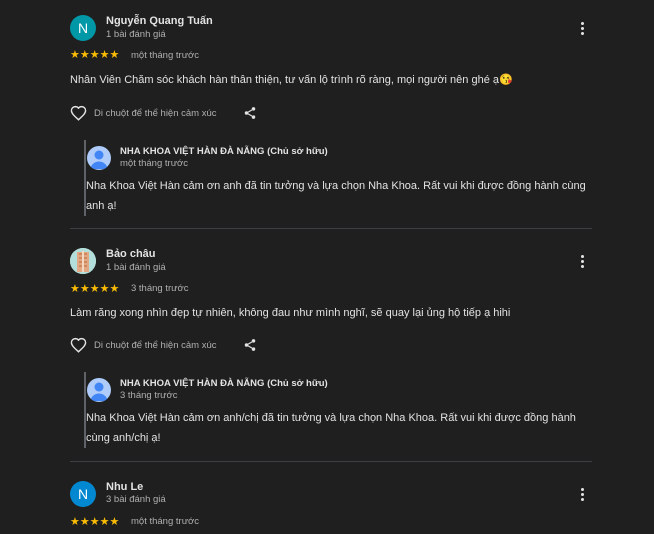 This screenshot has width=654, height=534. I want to click on reviewer-name: Nguyễn Quang Tuấn, so click(159, 21).